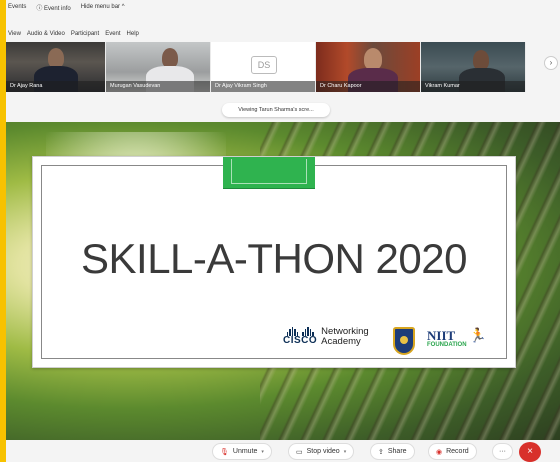  What do you see at coordinates (441, 335) in the screenshot?
I see `niit-wordmark: NIIT` at bounding box center [441, 335].